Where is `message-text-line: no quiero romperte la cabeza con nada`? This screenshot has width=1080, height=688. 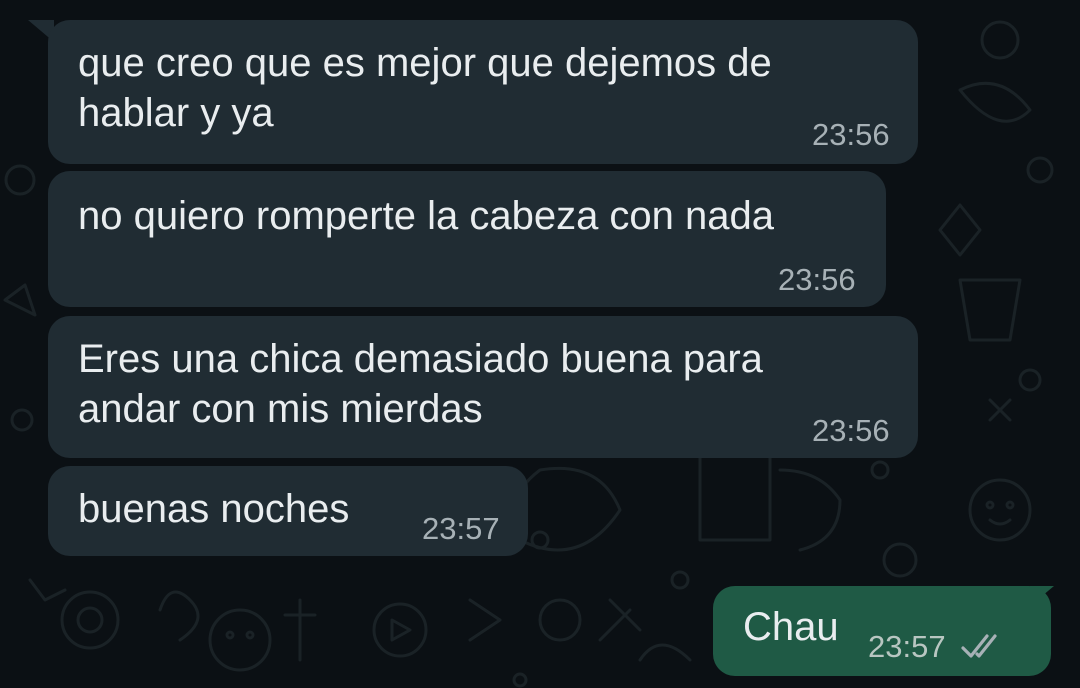 message-text-line: no quiero romperte la cabeza con nada is located at coordinates (426, 216).